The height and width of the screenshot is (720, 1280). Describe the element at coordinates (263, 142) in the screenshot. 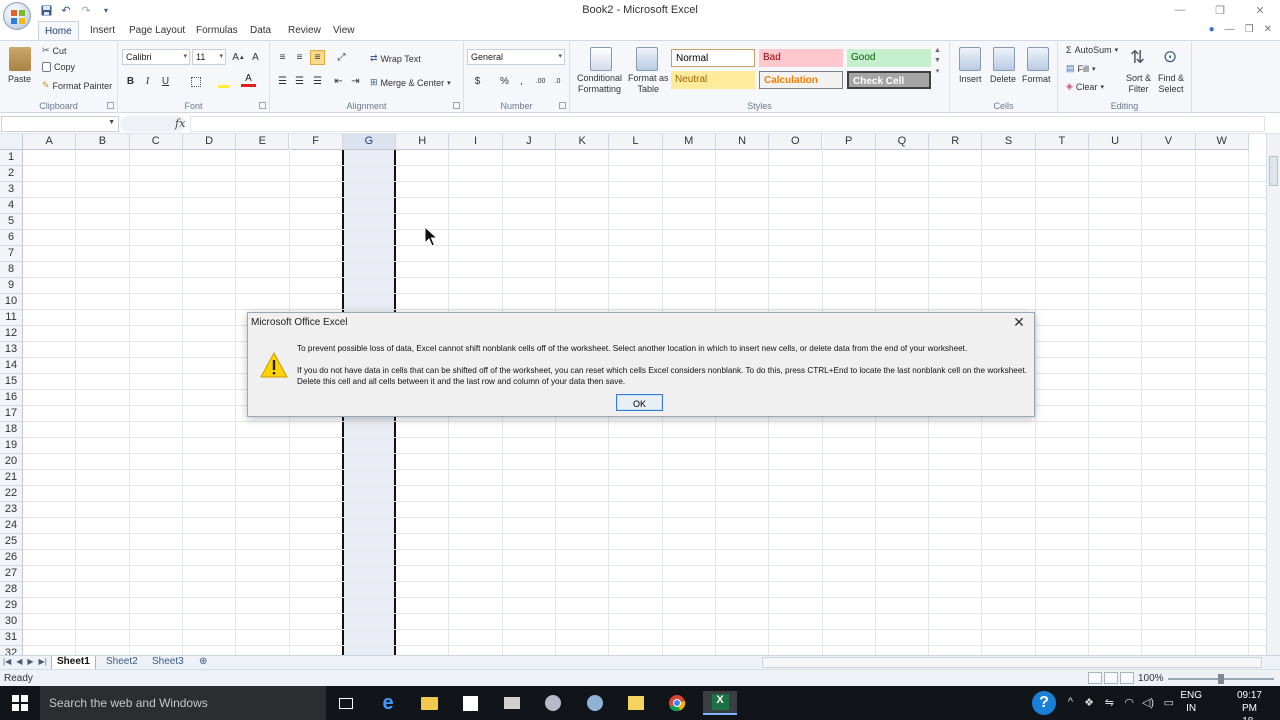

I see `column-header-e: E` at that location.